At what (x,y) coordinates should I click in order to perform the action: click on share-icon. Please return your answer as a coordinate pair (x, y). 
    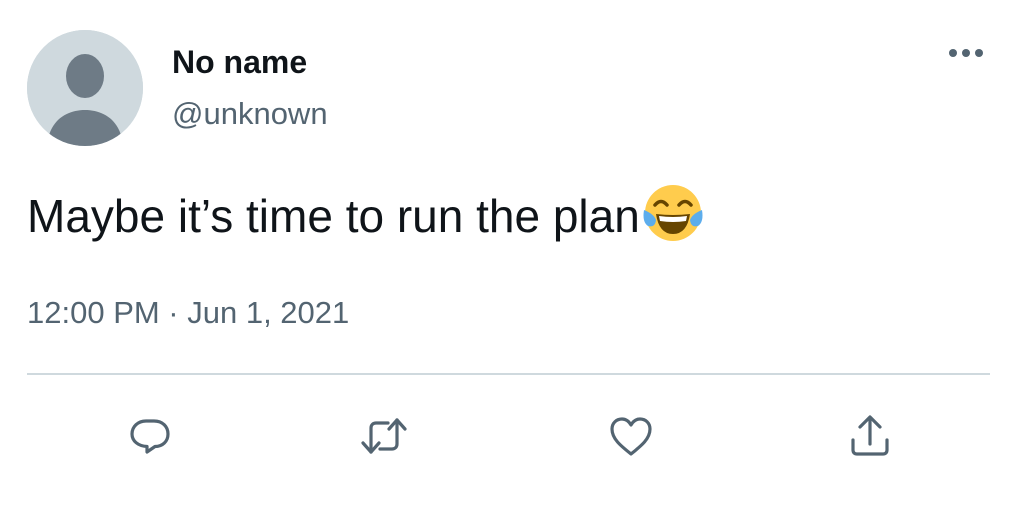
    Looking at the image, I should click on (870, 435).